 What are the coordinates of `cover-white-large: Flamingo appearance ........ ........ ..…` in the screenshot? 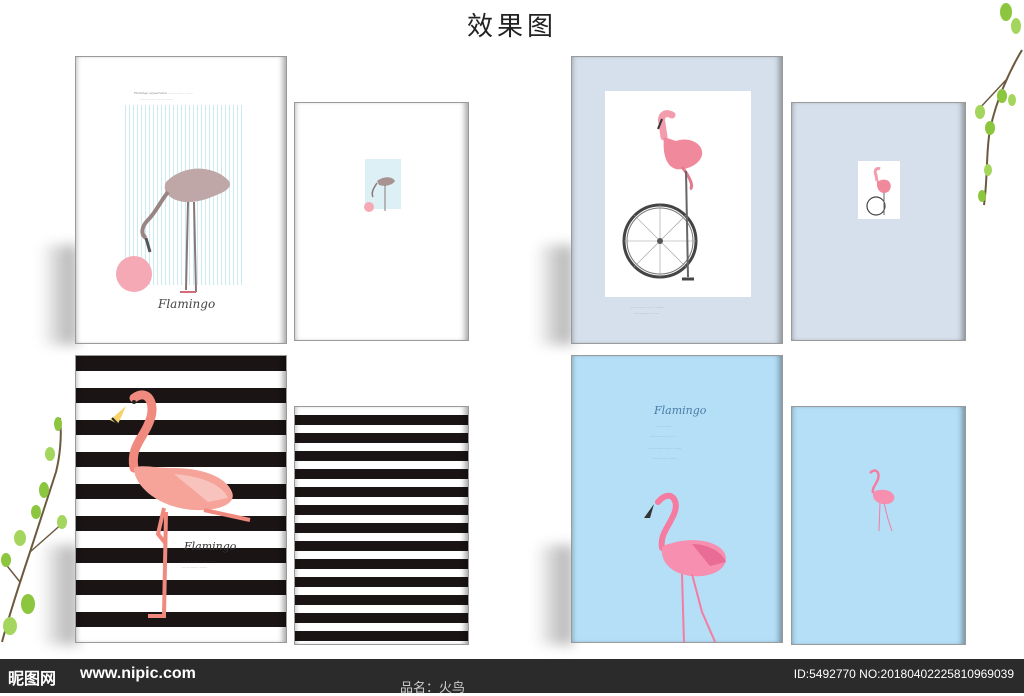 It's located at (181, 200).